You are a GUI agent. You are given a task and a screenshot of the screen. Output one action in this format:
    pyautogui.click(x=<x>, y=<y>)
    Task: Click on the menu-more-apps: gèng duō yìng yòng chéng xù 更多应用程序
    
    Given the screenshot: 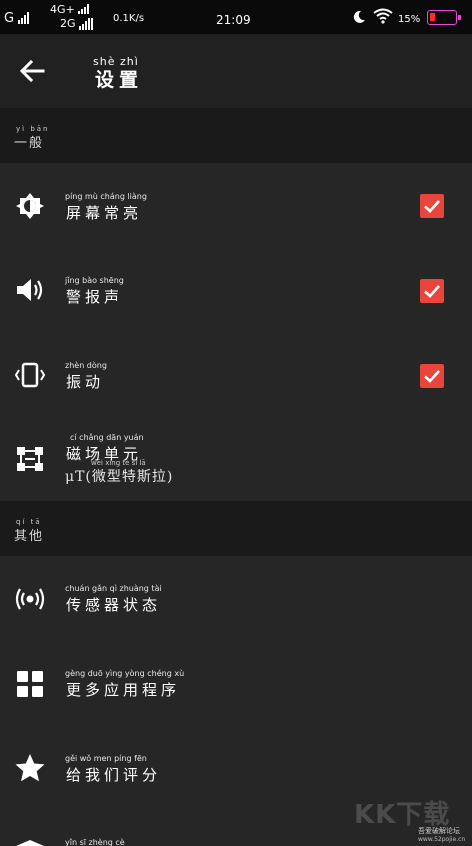 What is the action you would take?
    pyautogui.click(x=236, y=683)
    